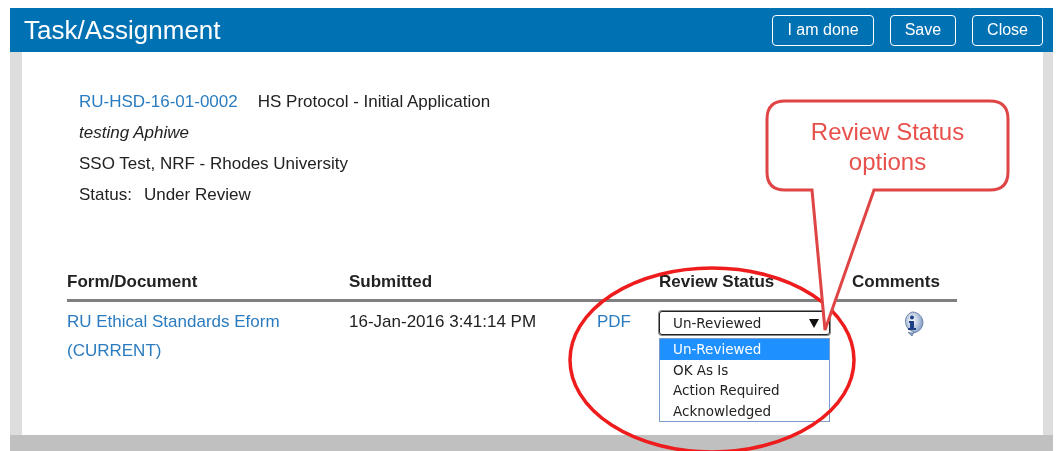 The image size is (1063, 451). Describe the element at coordinates (744, 390) in the screenshot. I see `dropdown-option: Action Required` at that location.